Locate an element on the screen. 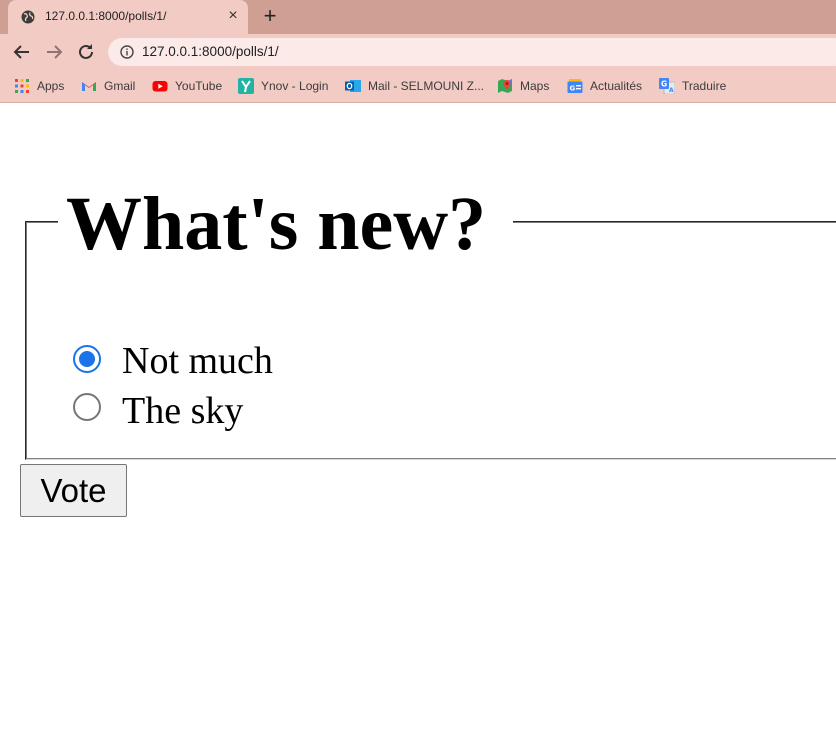  bookmark-youtube: YouTube is located at coordinates (187, 86).